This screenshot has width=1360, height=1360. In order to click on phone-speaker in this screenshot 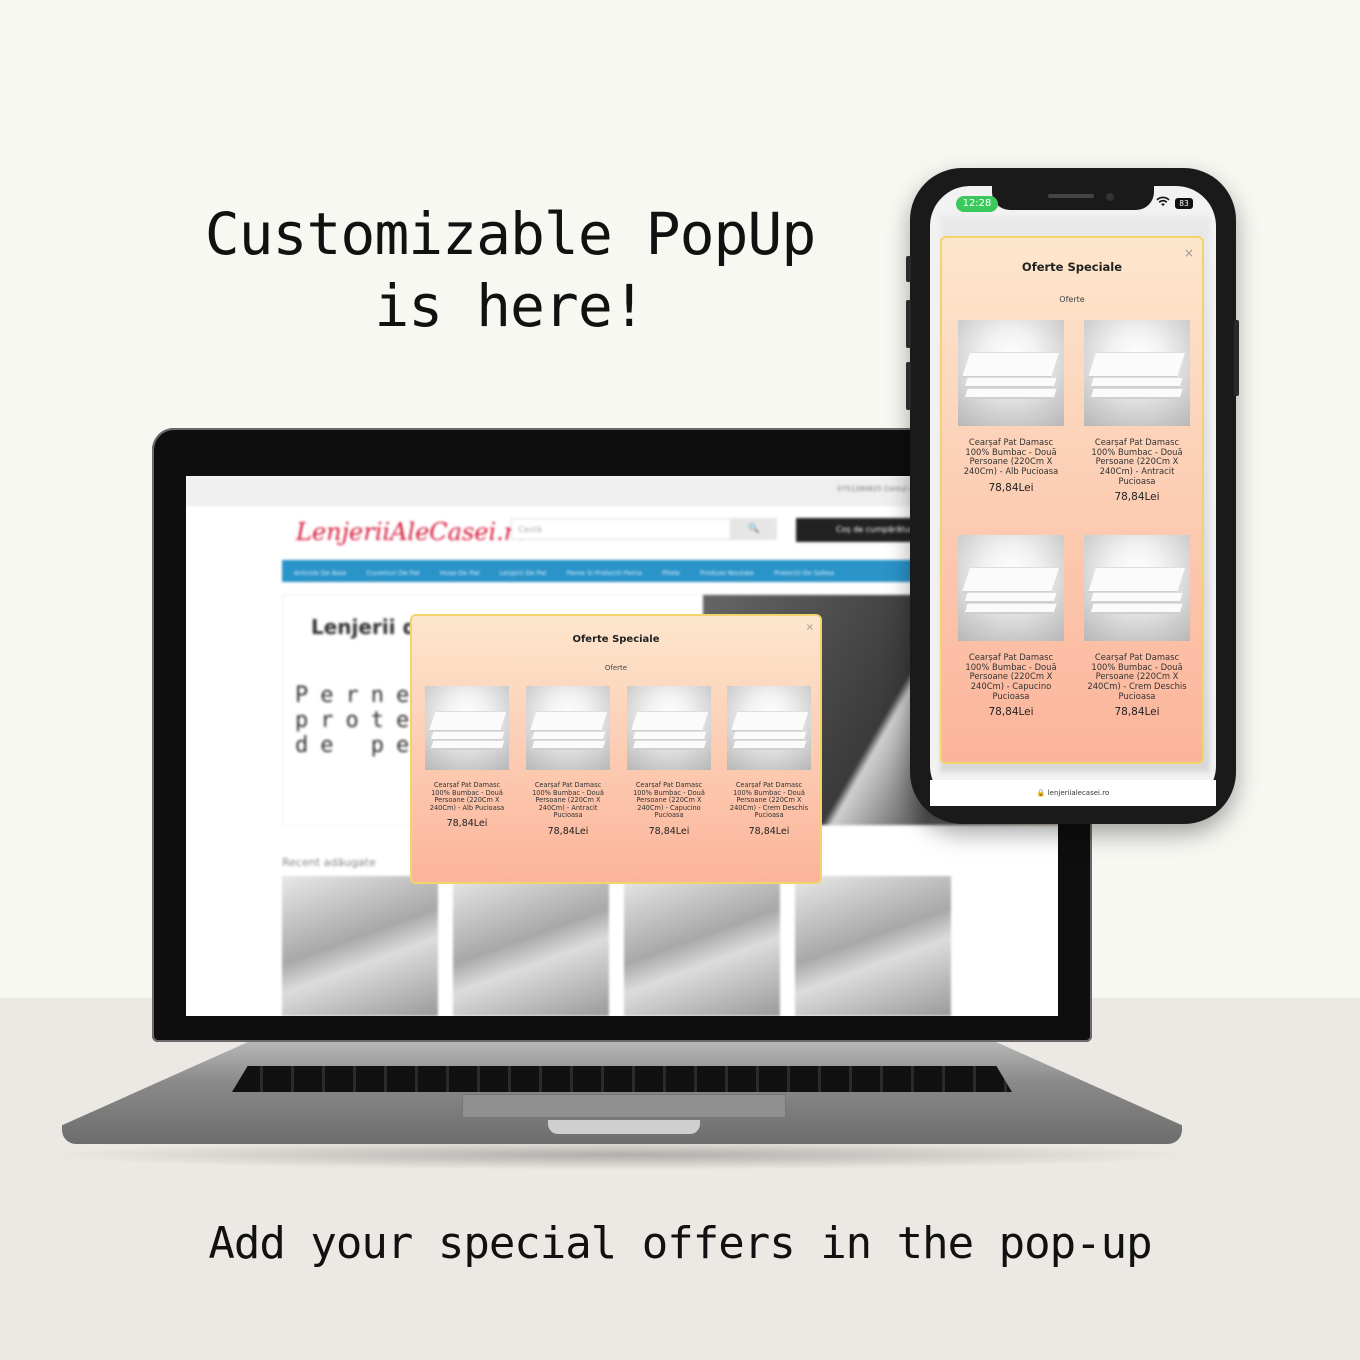, I will do `click(1071, 196)`.